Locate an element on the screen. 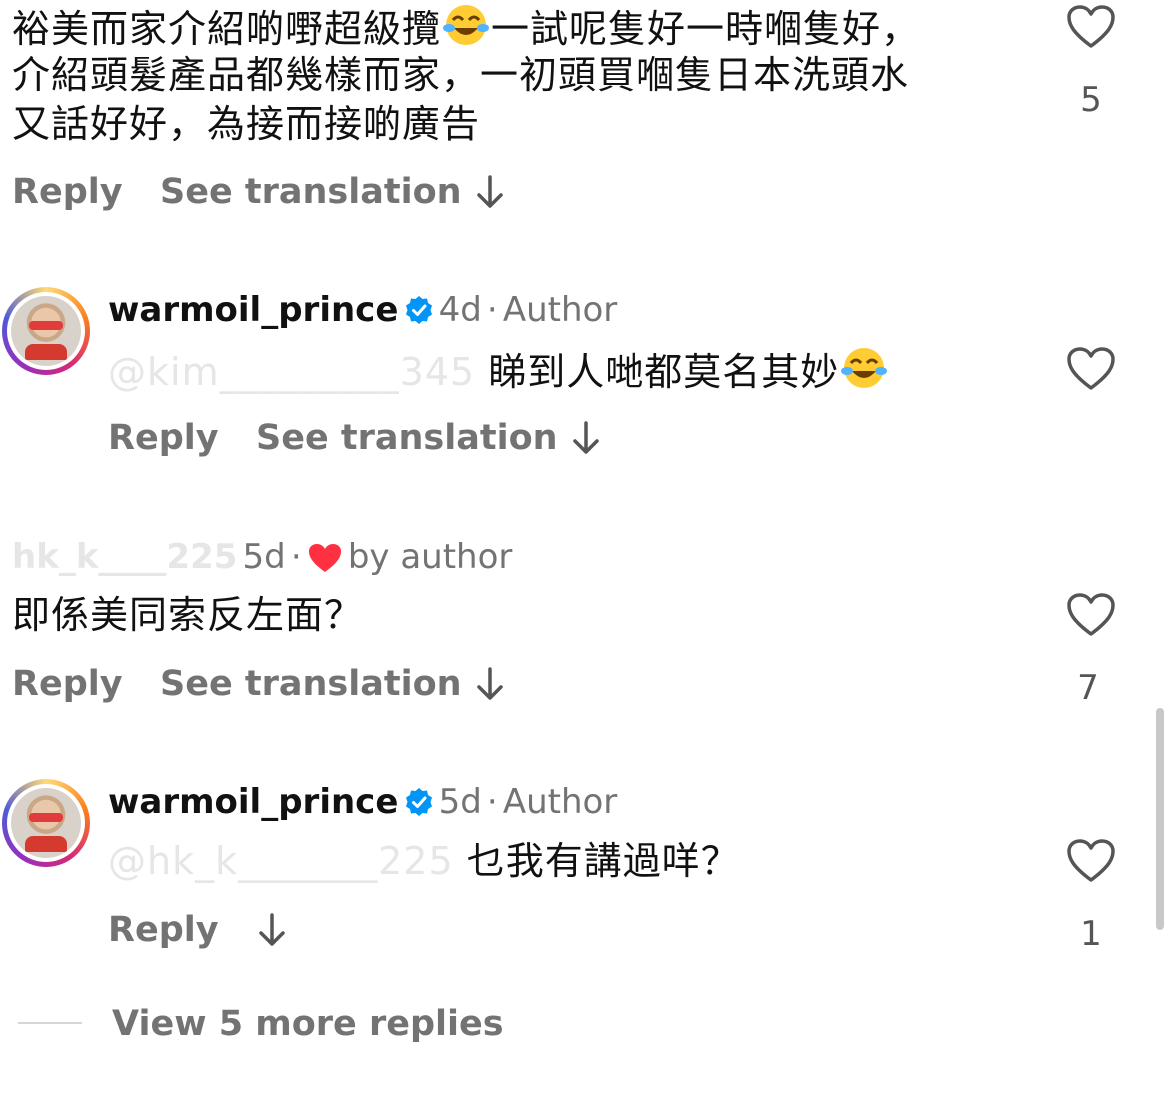 Image resolution: width=1175 pixels, height=1093 pixels. comment-4-header: warmoil_prince 5d · Author is located at coordinates (363, 802).